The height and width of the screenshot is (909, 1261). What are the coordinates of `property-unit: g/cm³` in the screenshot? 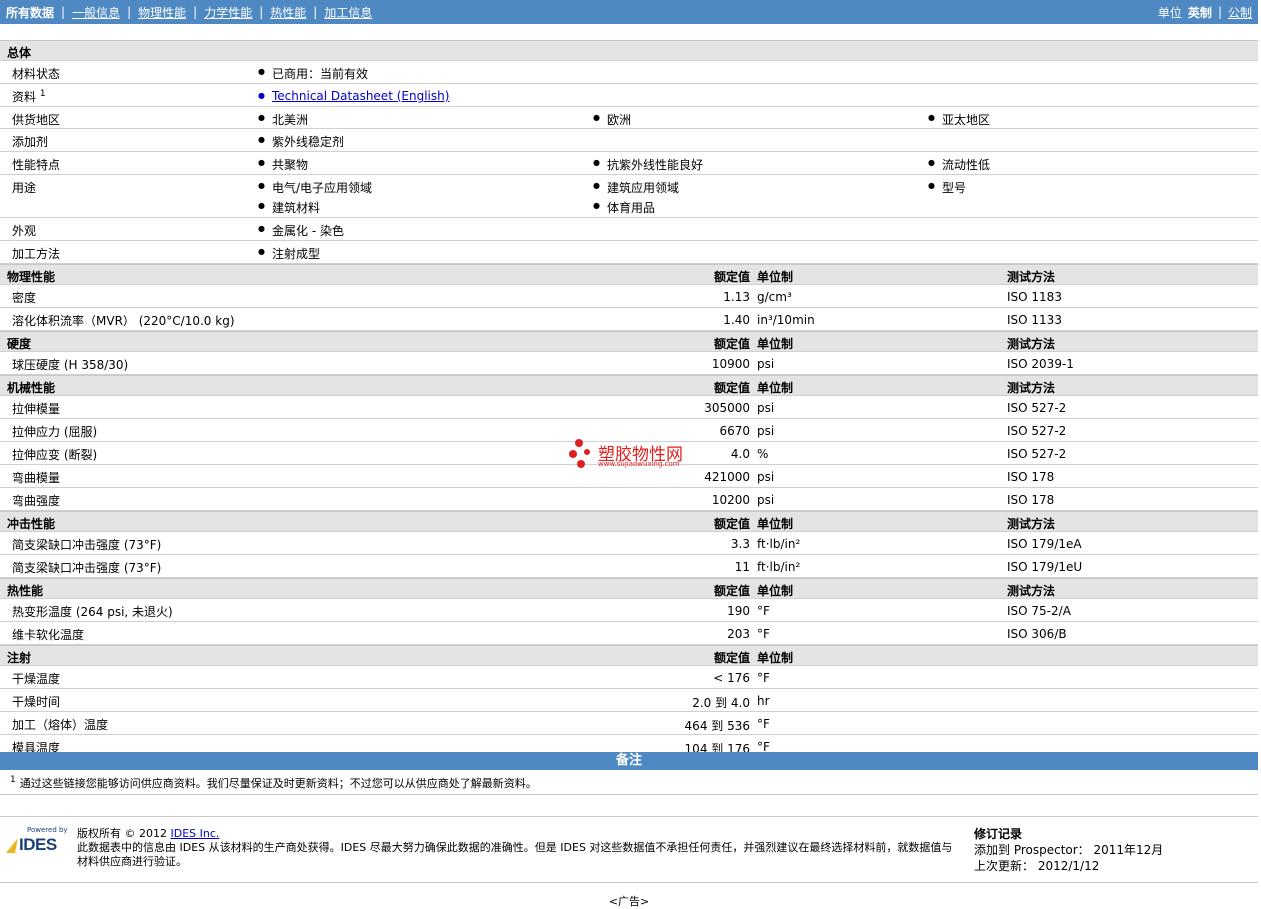 It's located at (774, 297).